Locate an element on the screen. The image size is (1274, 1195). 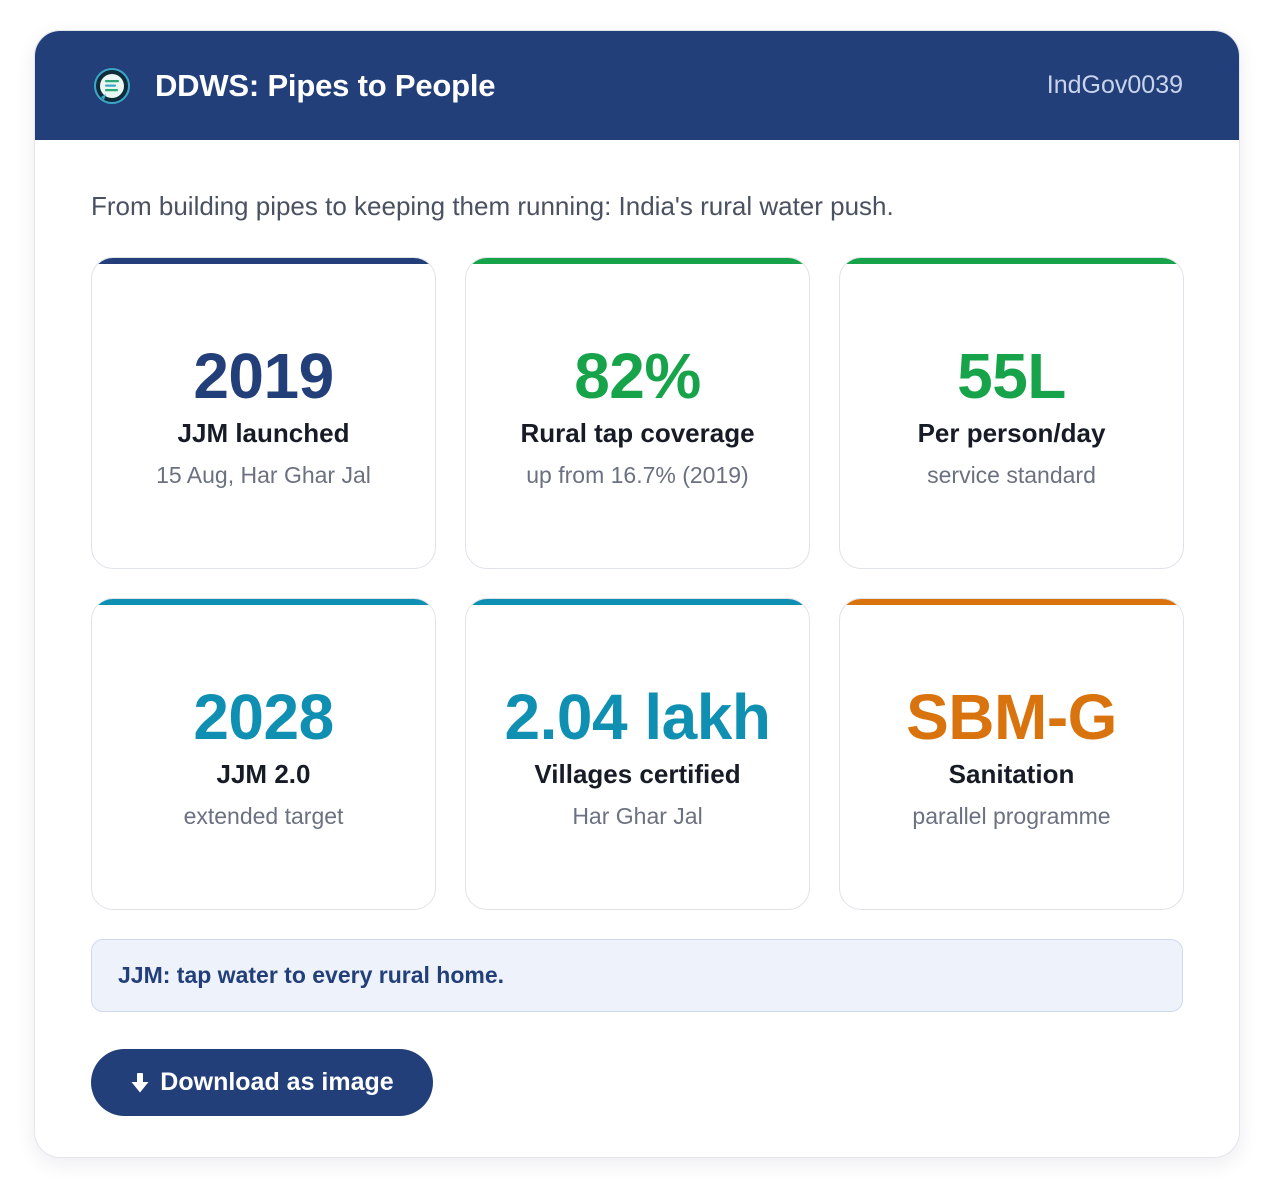
stat-value: 55L is located at coordinates (1011, 376).